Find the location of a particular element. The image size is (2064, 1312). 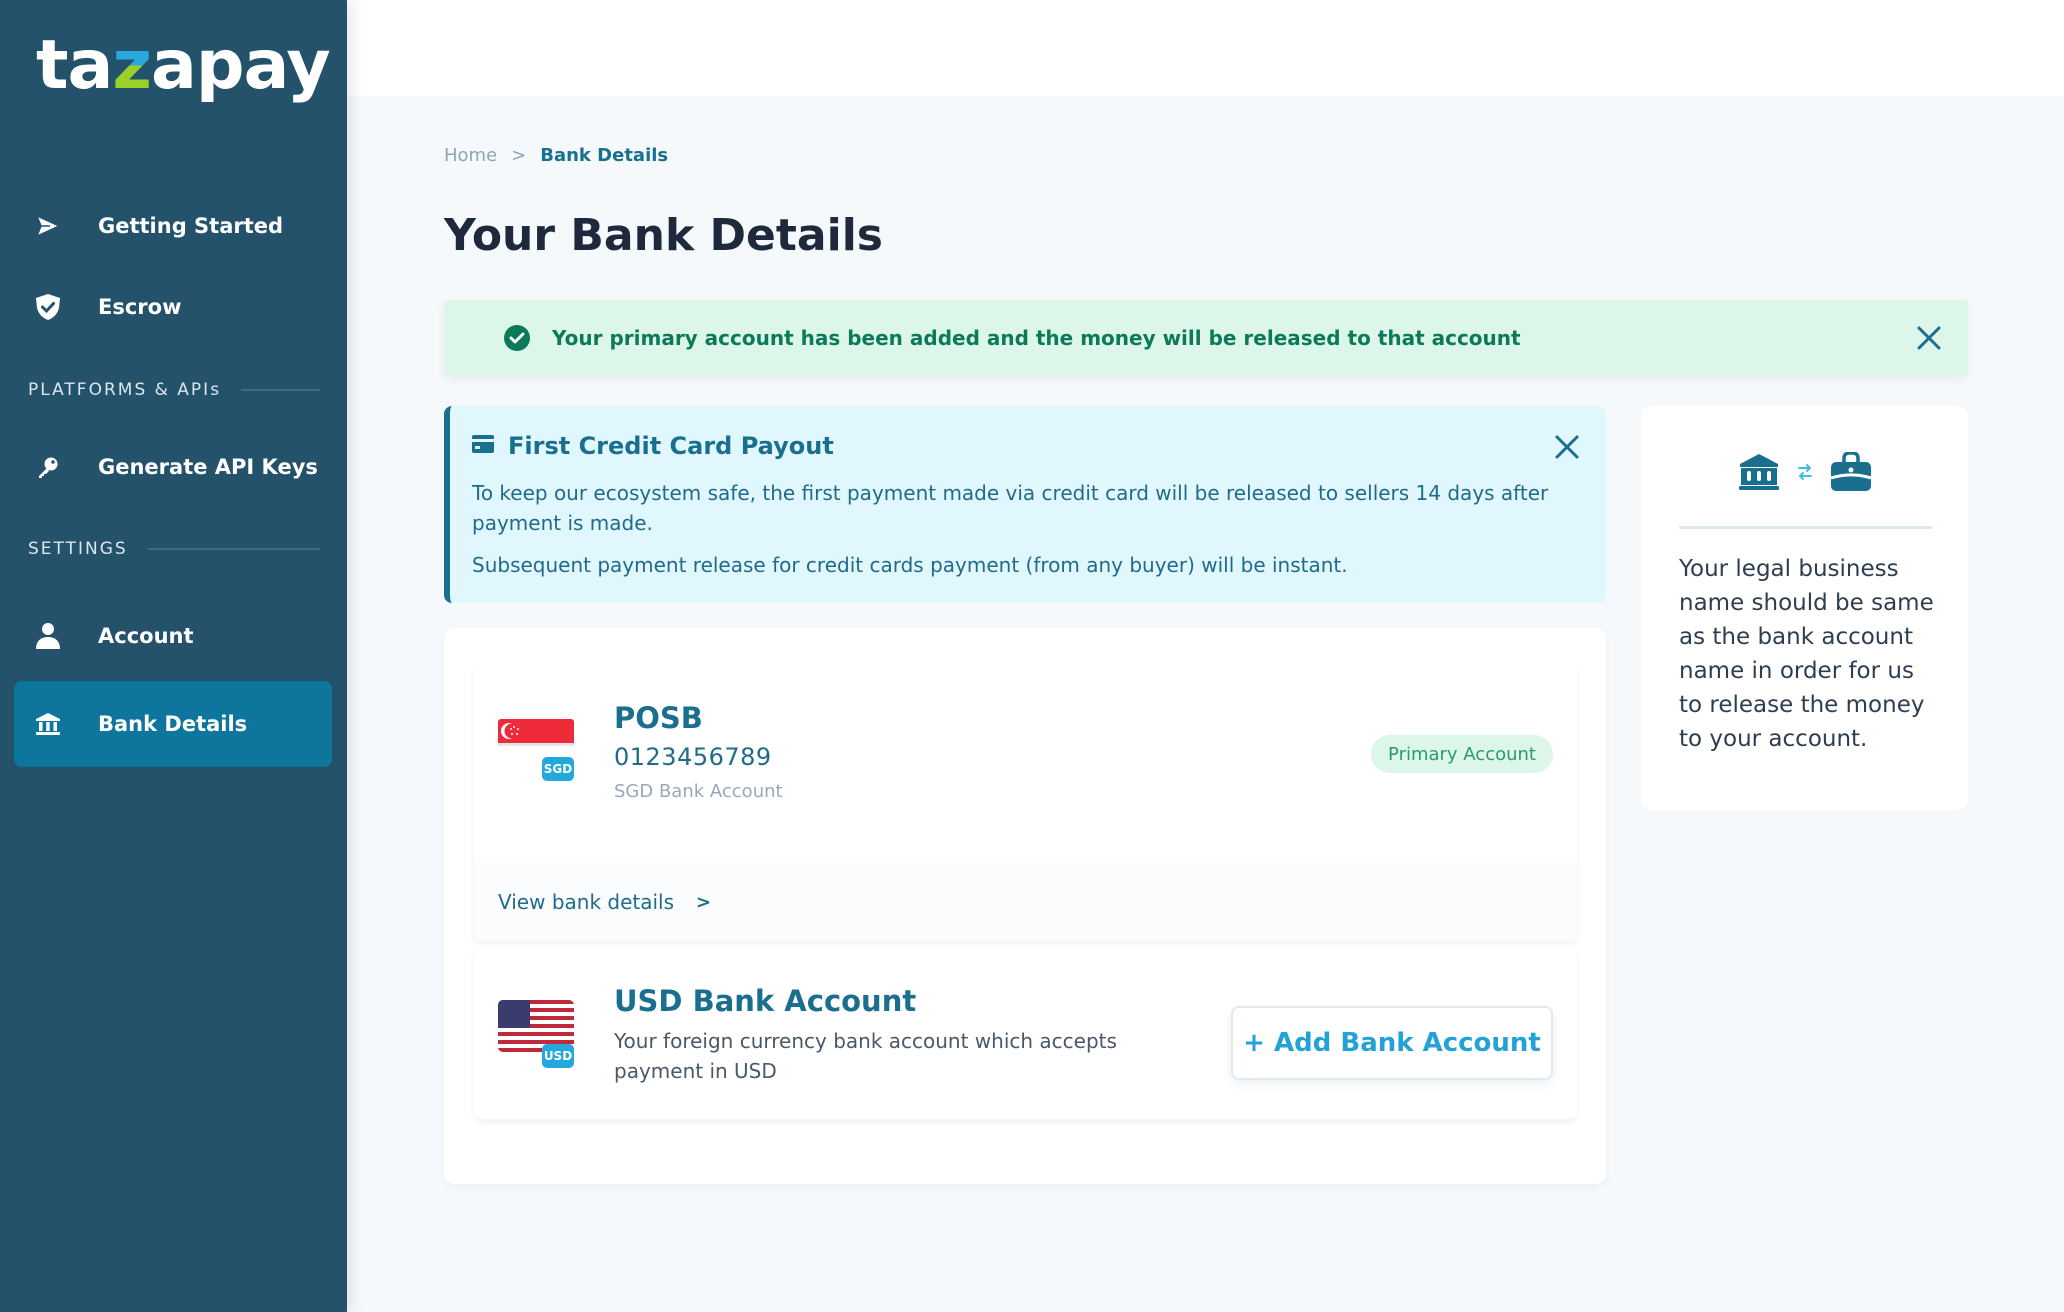

sidebar-item-escrow: Escrow is located at coordinates (173, 307).